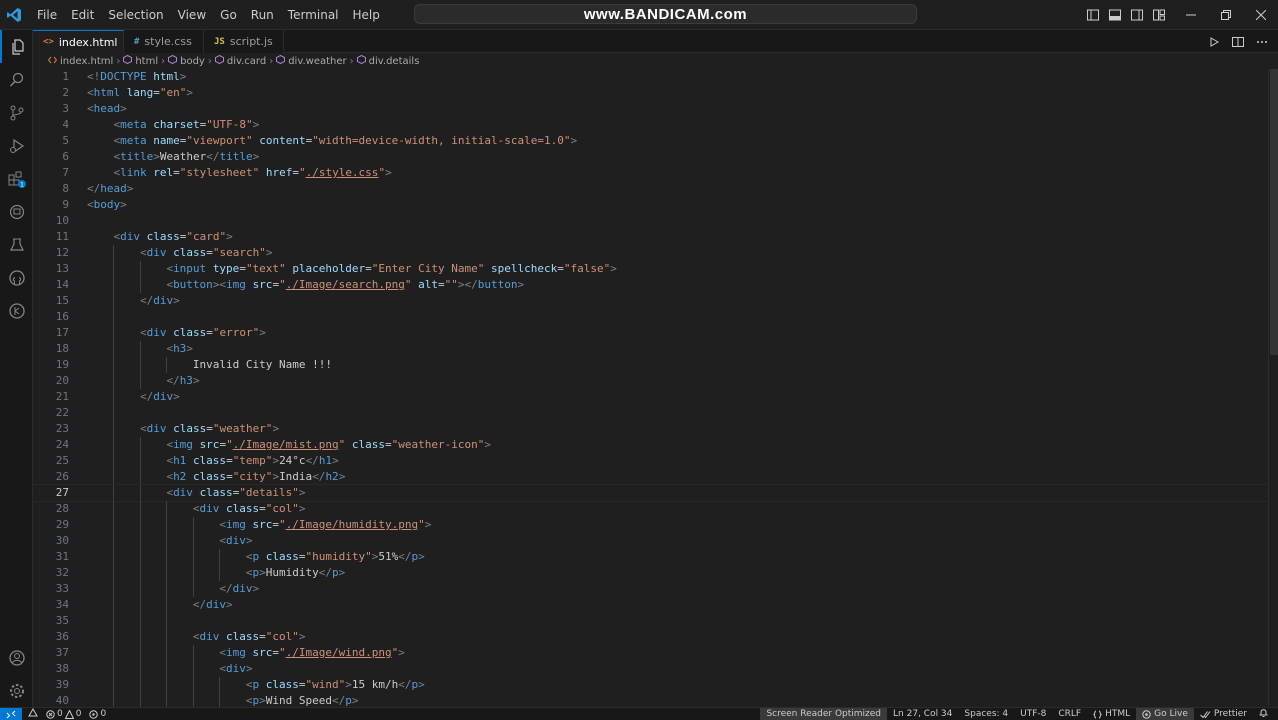  What do you see at coordinates (650, 653) in the screenshot?
I see `code-line: 37 <img src="./Image/wind.png">` at bounding box center [650, 653].